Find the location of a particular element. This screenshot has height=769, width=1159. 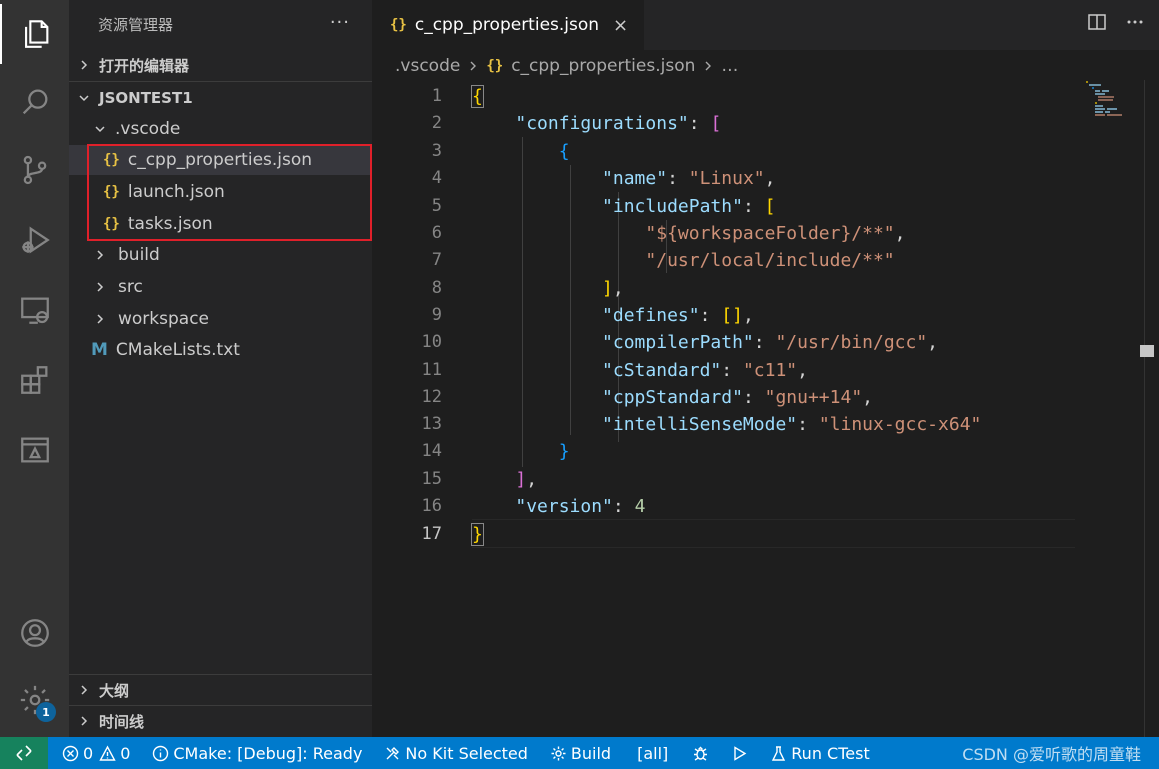

build-label: Build is located at coordinates (591, 753).